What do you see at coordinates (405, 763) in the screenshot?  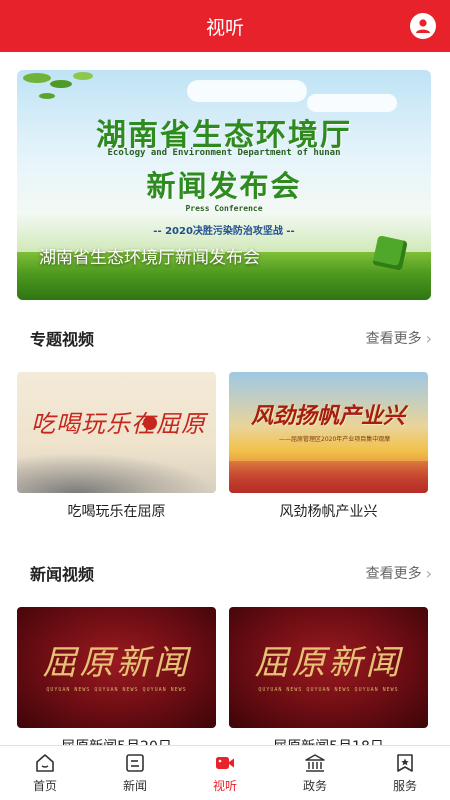 I see `service-icon` at bounding box center [405, 763].